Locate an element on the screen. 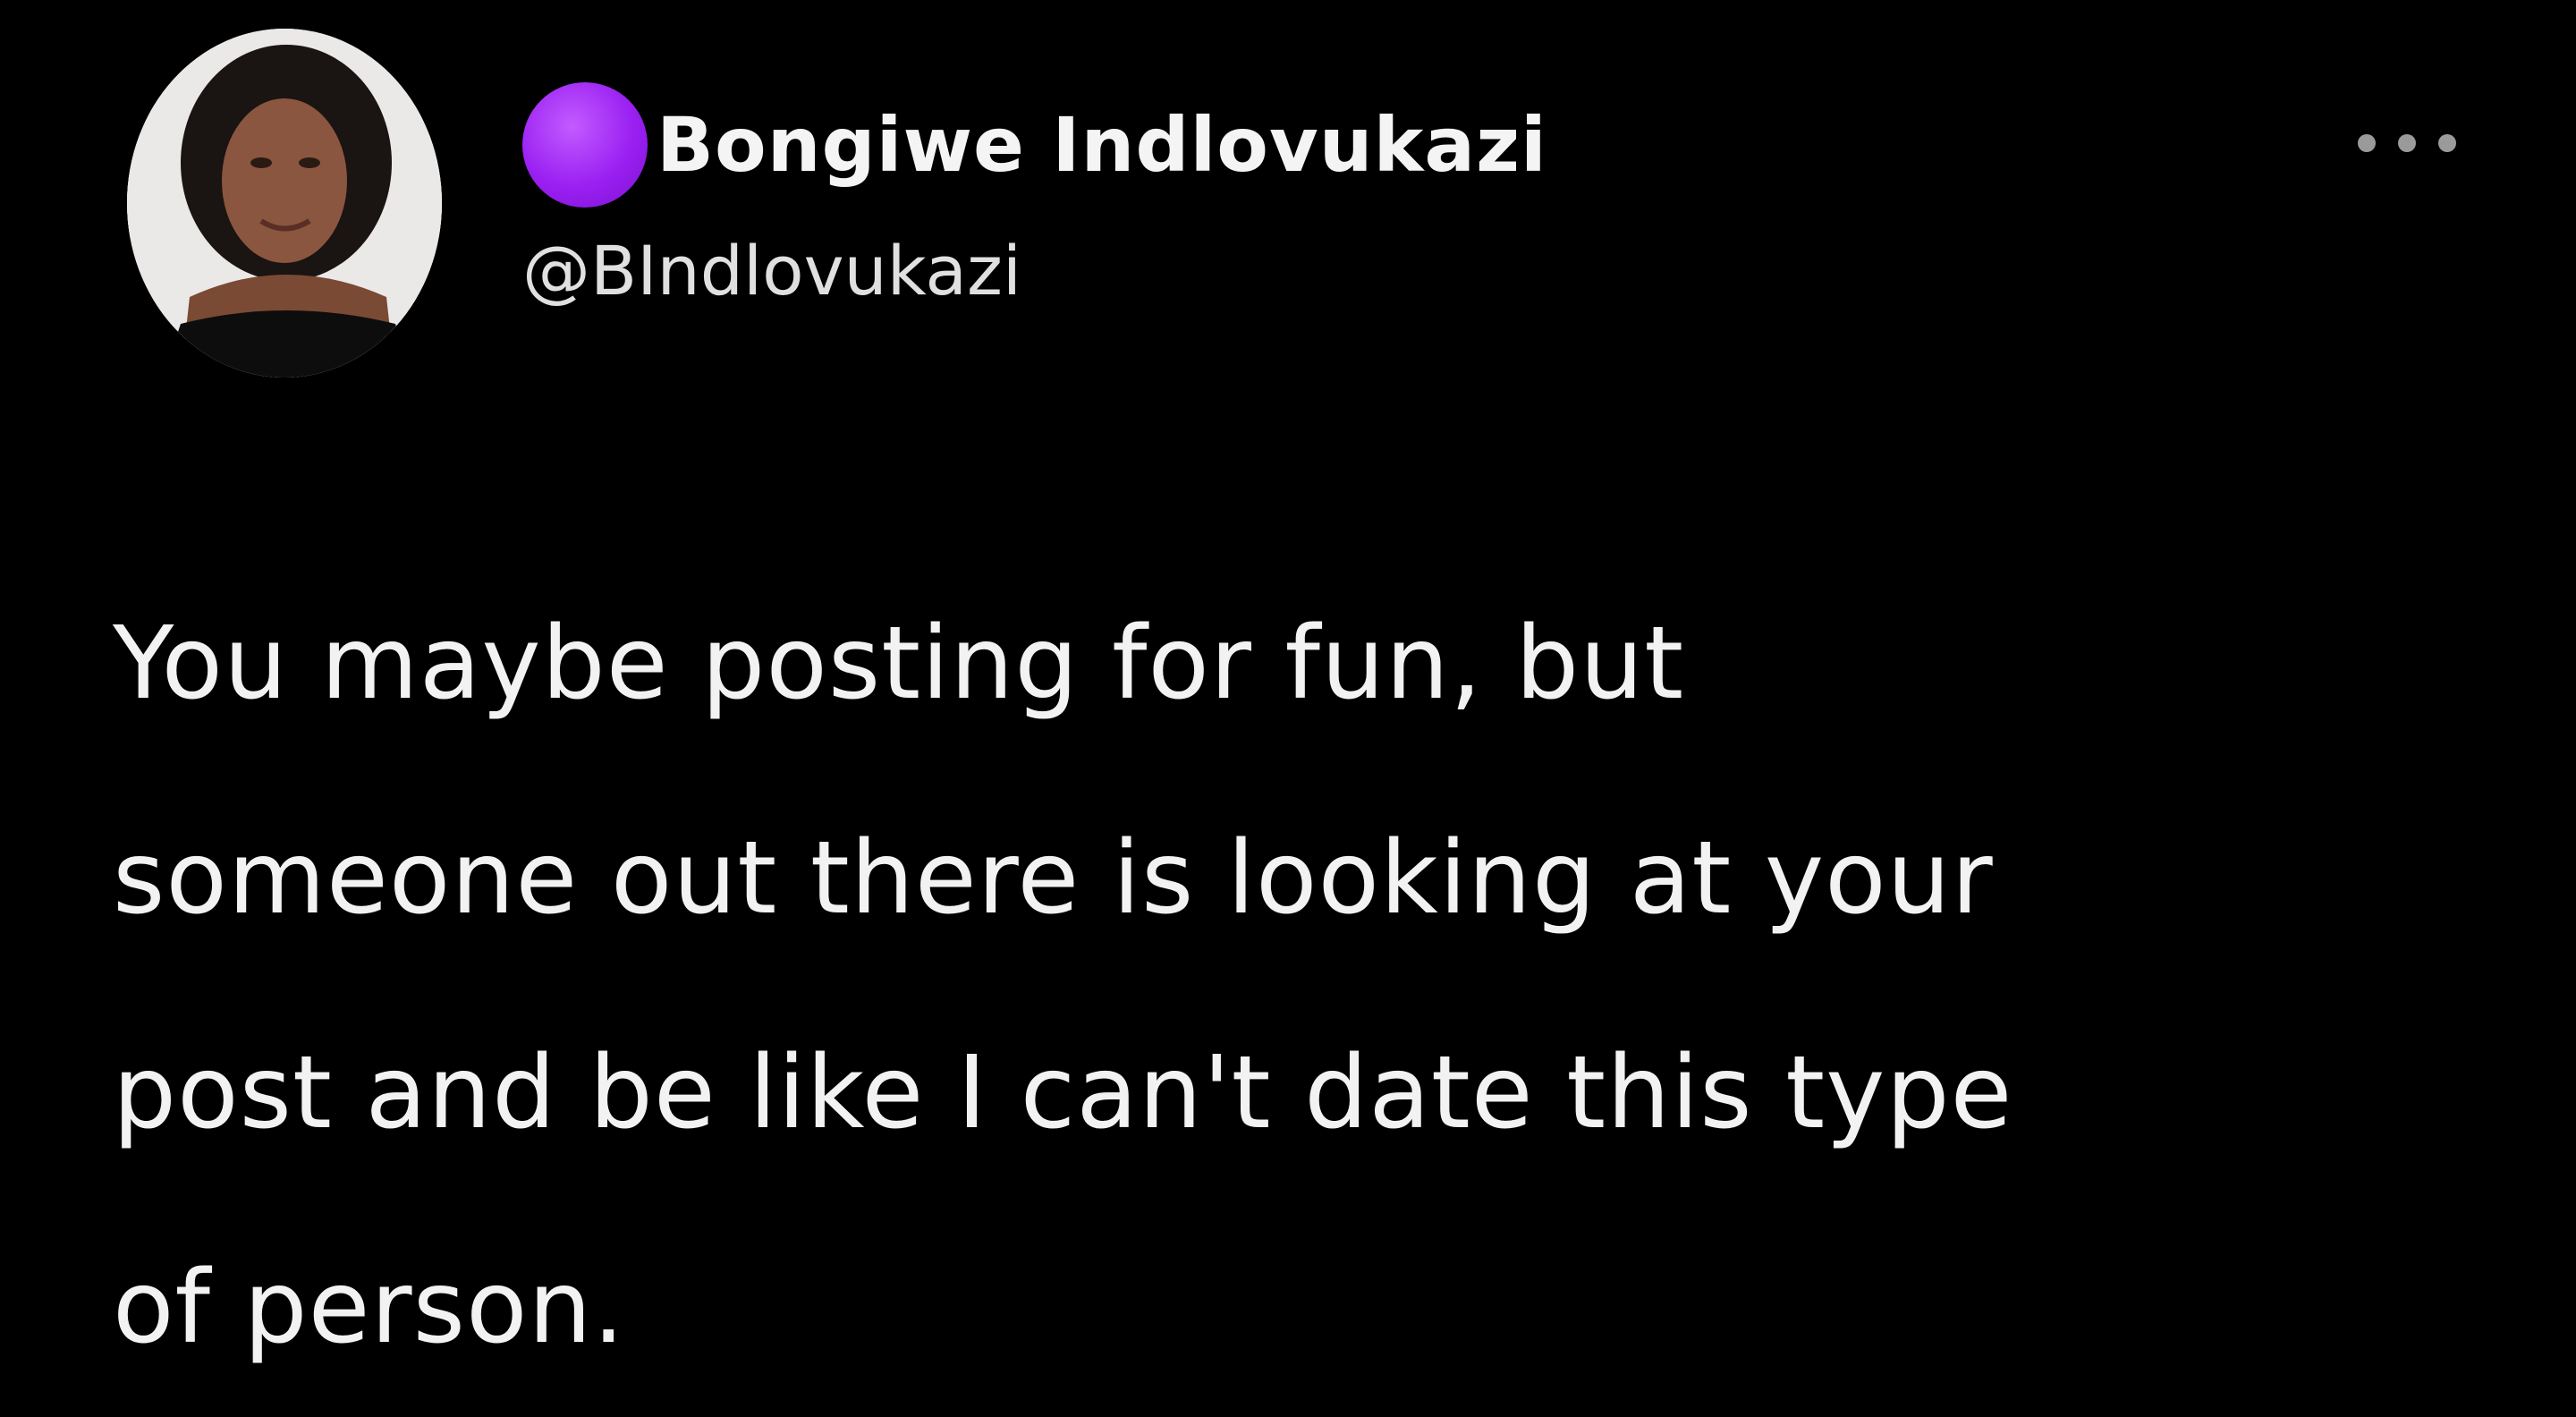 The width and height of the screenshot is (2576, 1417). author-name-row: Bongiwe Indlovukazi is located at coordinates (1034, 145).